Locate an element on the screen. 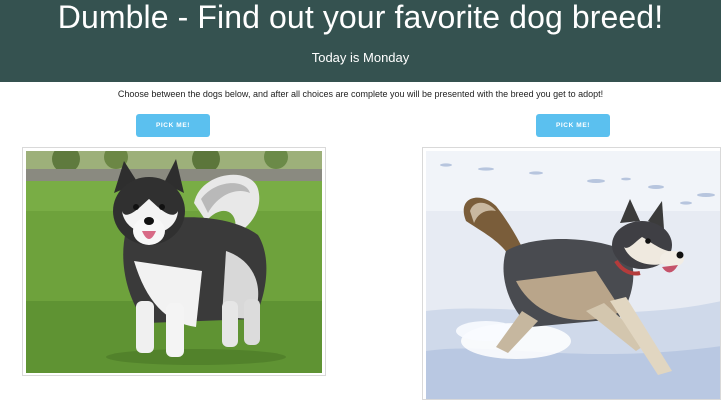  day-subtitle: Today is Monday is located at coordinates (360, 57).